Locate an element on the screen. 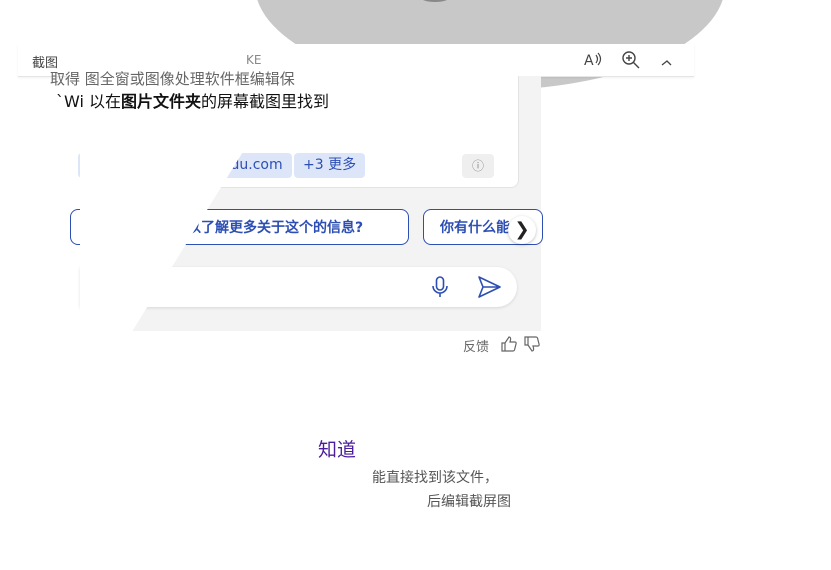 Image resolution: width=831 pixels, height=570 pixels. toolbar-mid-text: KE is located at coordinates (254, 60).